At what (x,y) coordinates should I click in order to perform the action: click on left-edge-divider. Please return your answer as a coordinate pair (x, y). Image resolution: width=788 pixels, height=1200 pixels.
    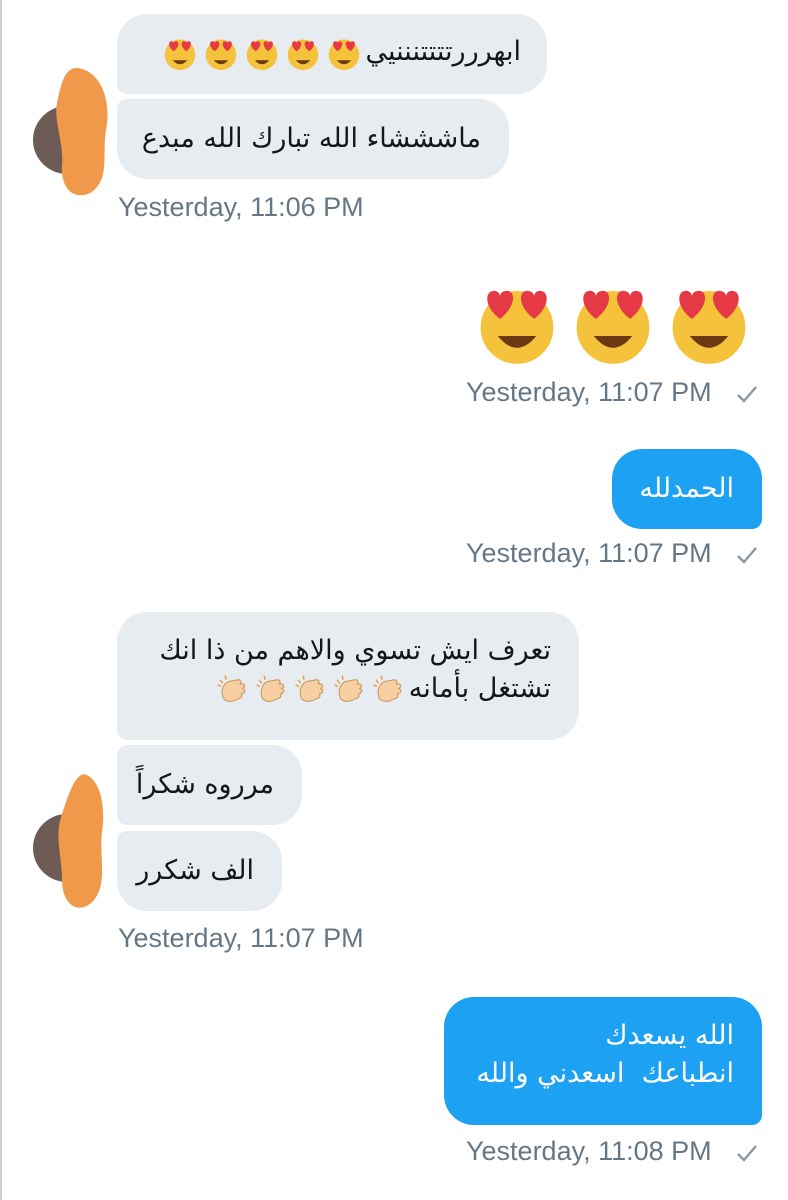
    Looking at the image, I should click on (1, 600).